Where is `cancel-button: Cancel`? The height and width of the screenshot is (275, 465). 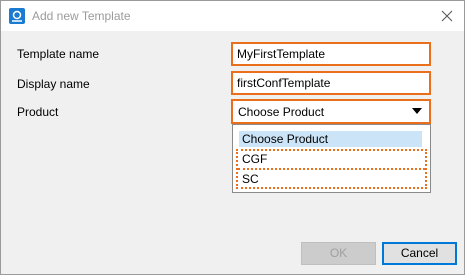 cancel-button: Cancel is located at coordinates (419, 253).